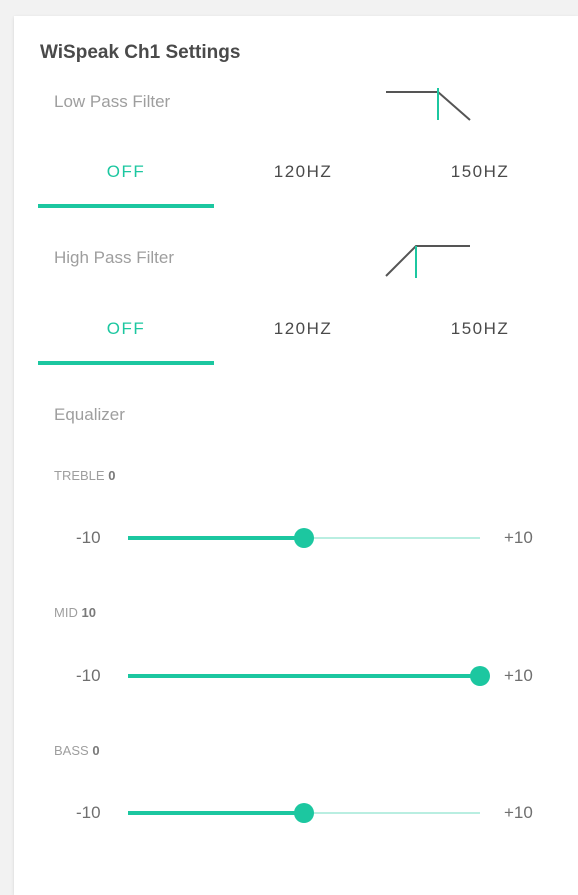  What do you see at coordinates (88, 675) in the screenshot?
I see `mid-min-label: -10` at bounding box center [88, 675].